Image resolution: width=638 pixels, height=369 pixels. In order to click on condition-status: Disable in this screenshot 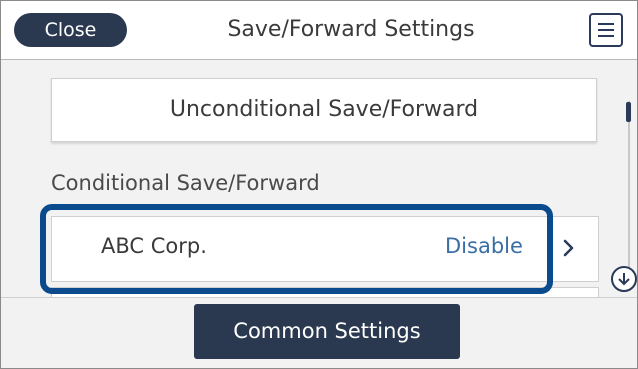, I will do `click(484, 246)`.